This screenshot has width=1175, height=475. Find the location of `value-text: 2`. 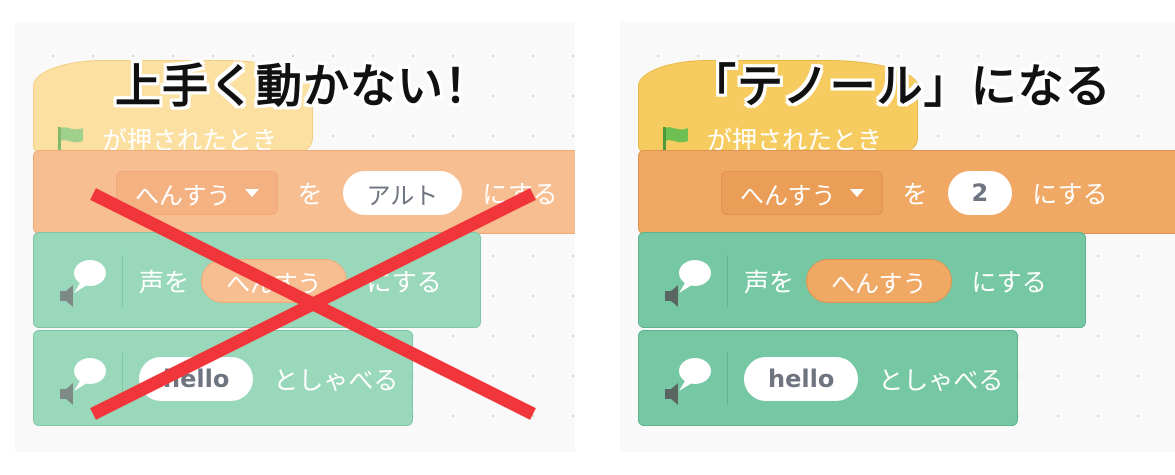

value-text: 2 is located at coordinates (980, 193).